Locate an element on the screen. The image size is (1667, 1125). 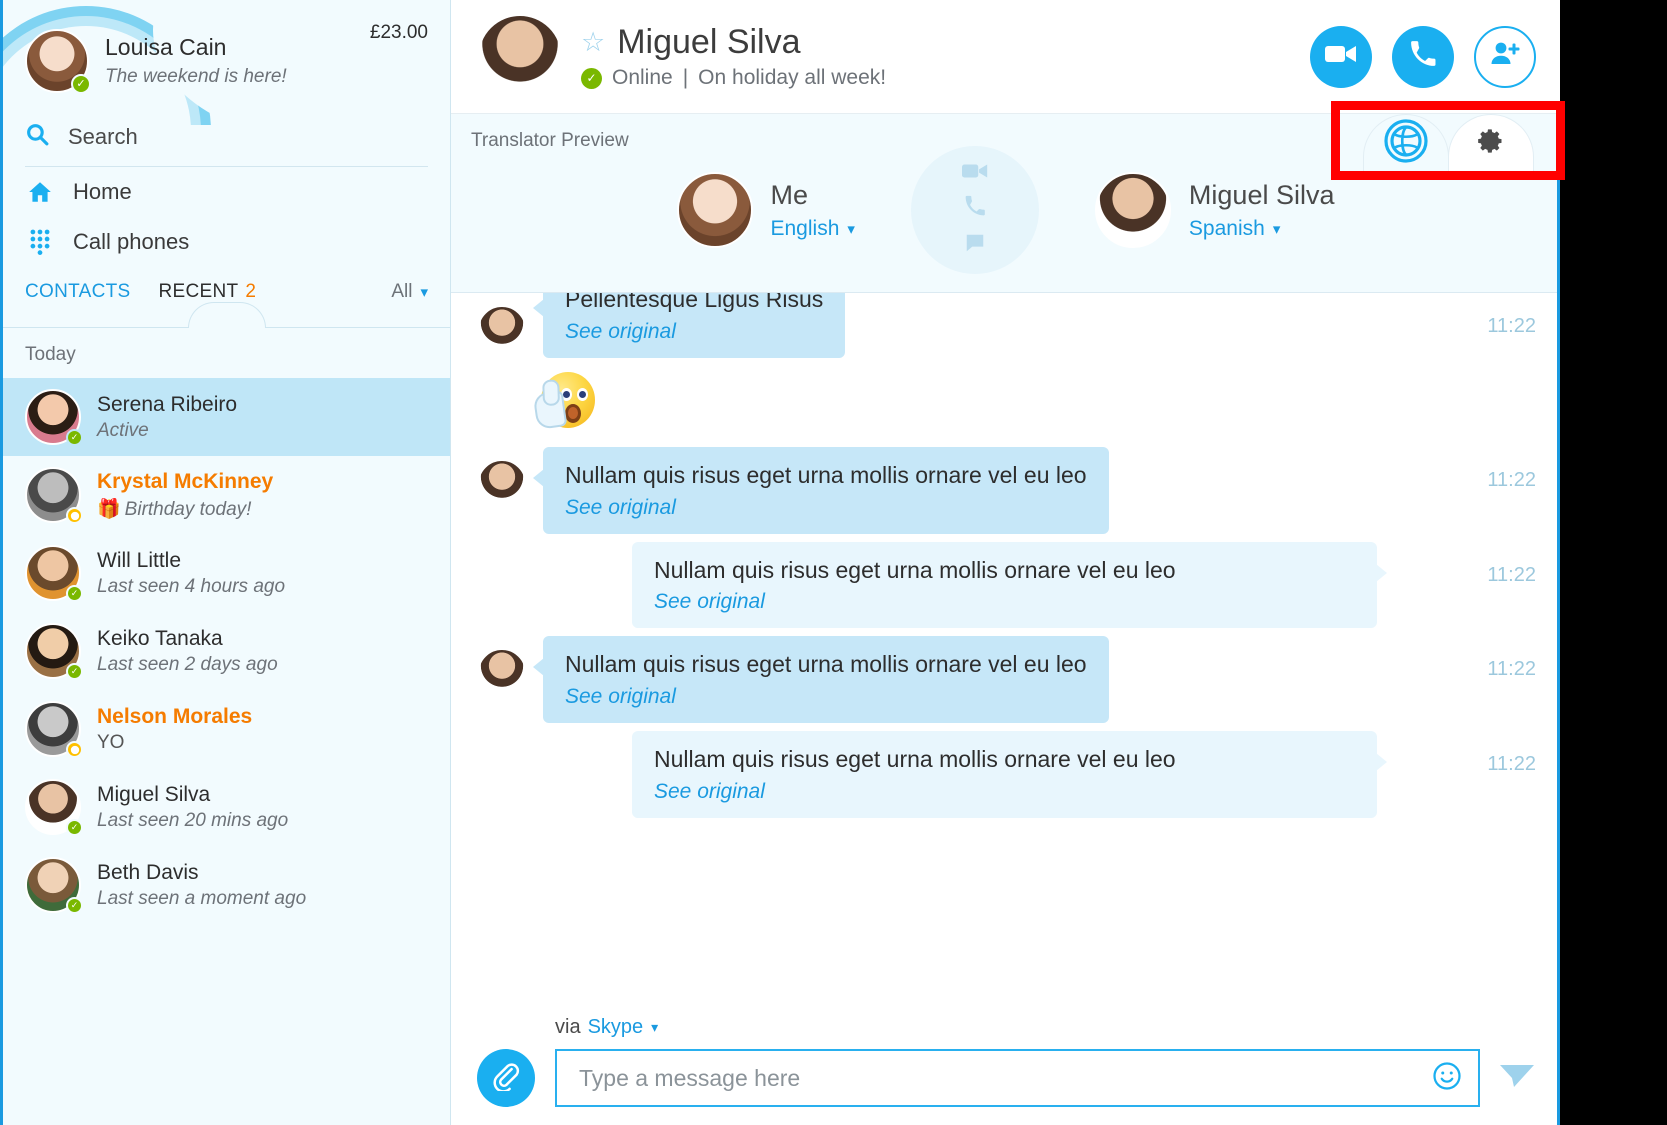
contact-list-item: ✓ Will Little Last seen 4 hours ago is located at coordinates (226, 573).